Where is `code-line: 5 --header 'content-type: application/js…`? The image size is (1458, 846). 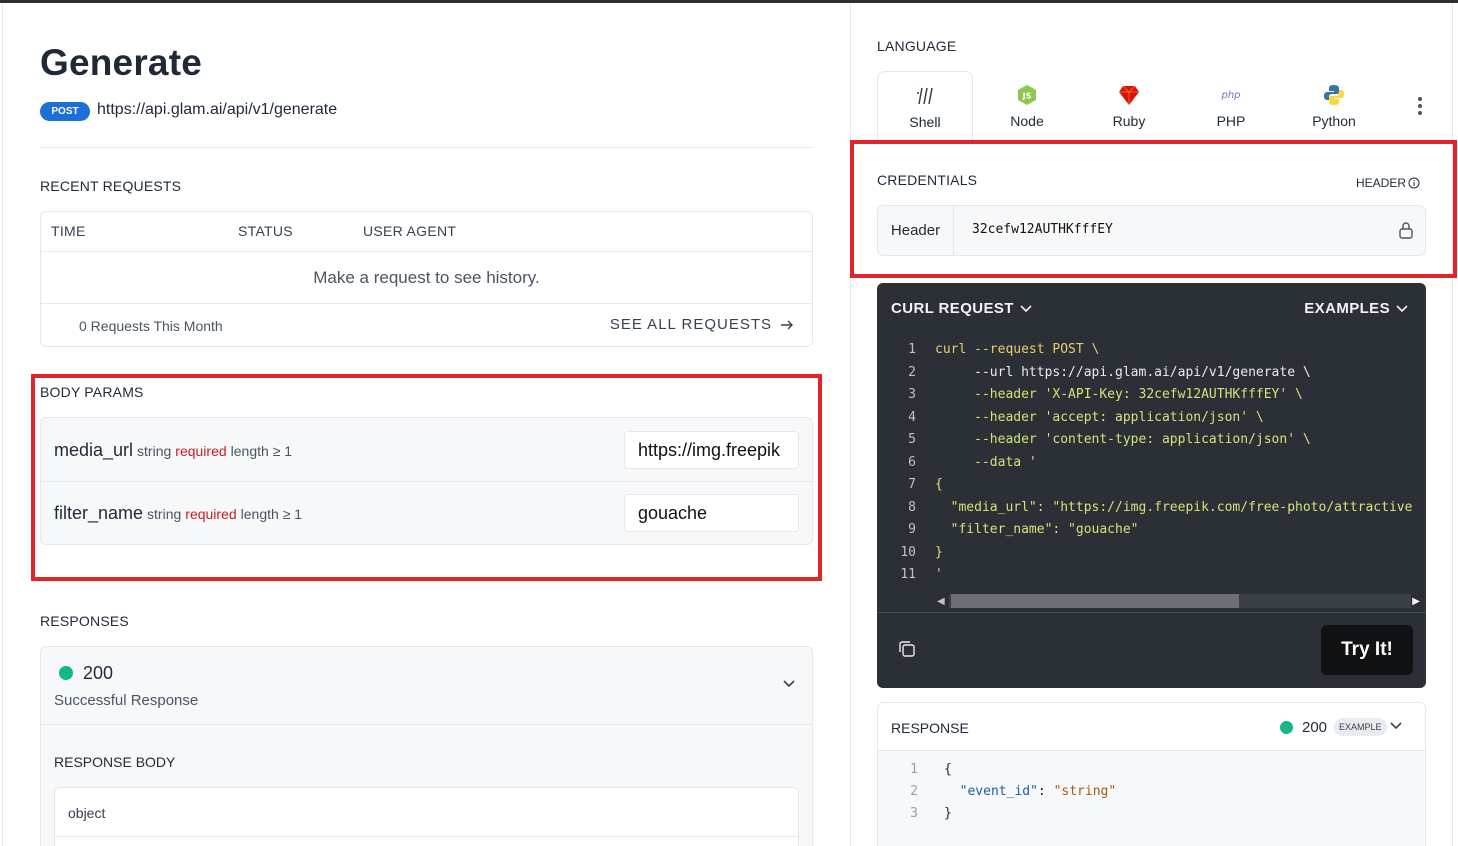
code-line: 5 --header 'content-type: application/js… is located at coordinates (1151, 440).